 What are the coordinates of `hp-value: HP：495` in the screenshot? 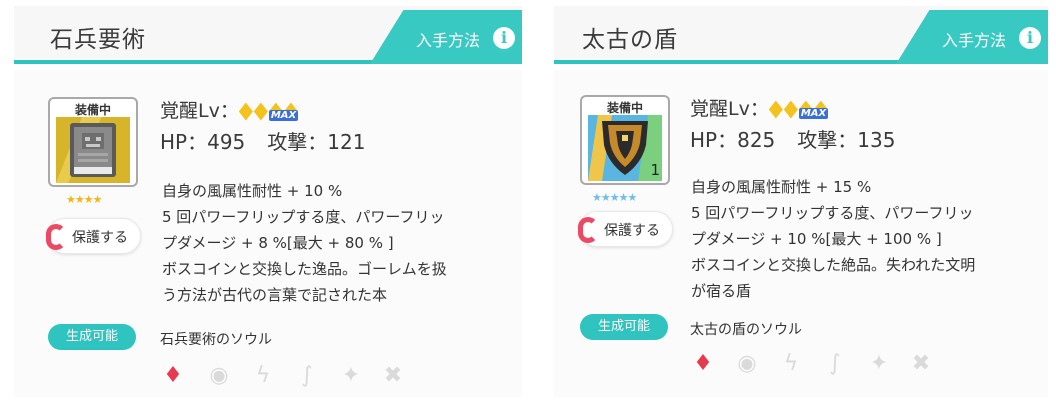 It's located at (203, 142).